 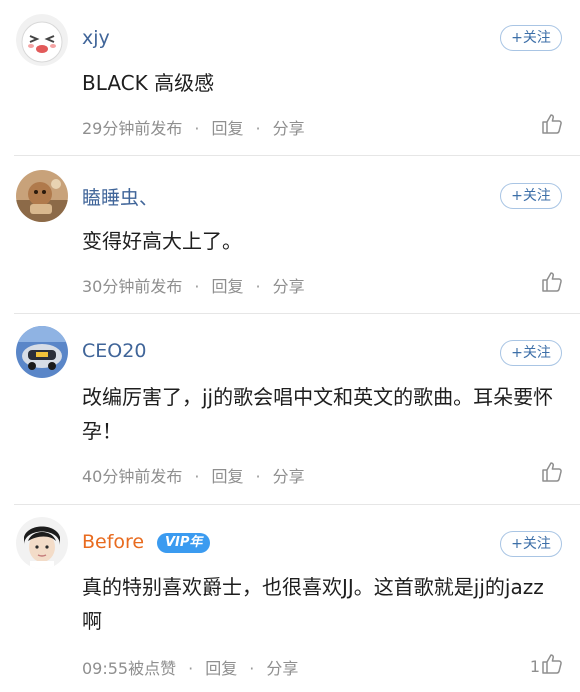 I want to click on comment-meta: 09:55被点赞 · 回复 · 分享, so click(x=190, y=667).